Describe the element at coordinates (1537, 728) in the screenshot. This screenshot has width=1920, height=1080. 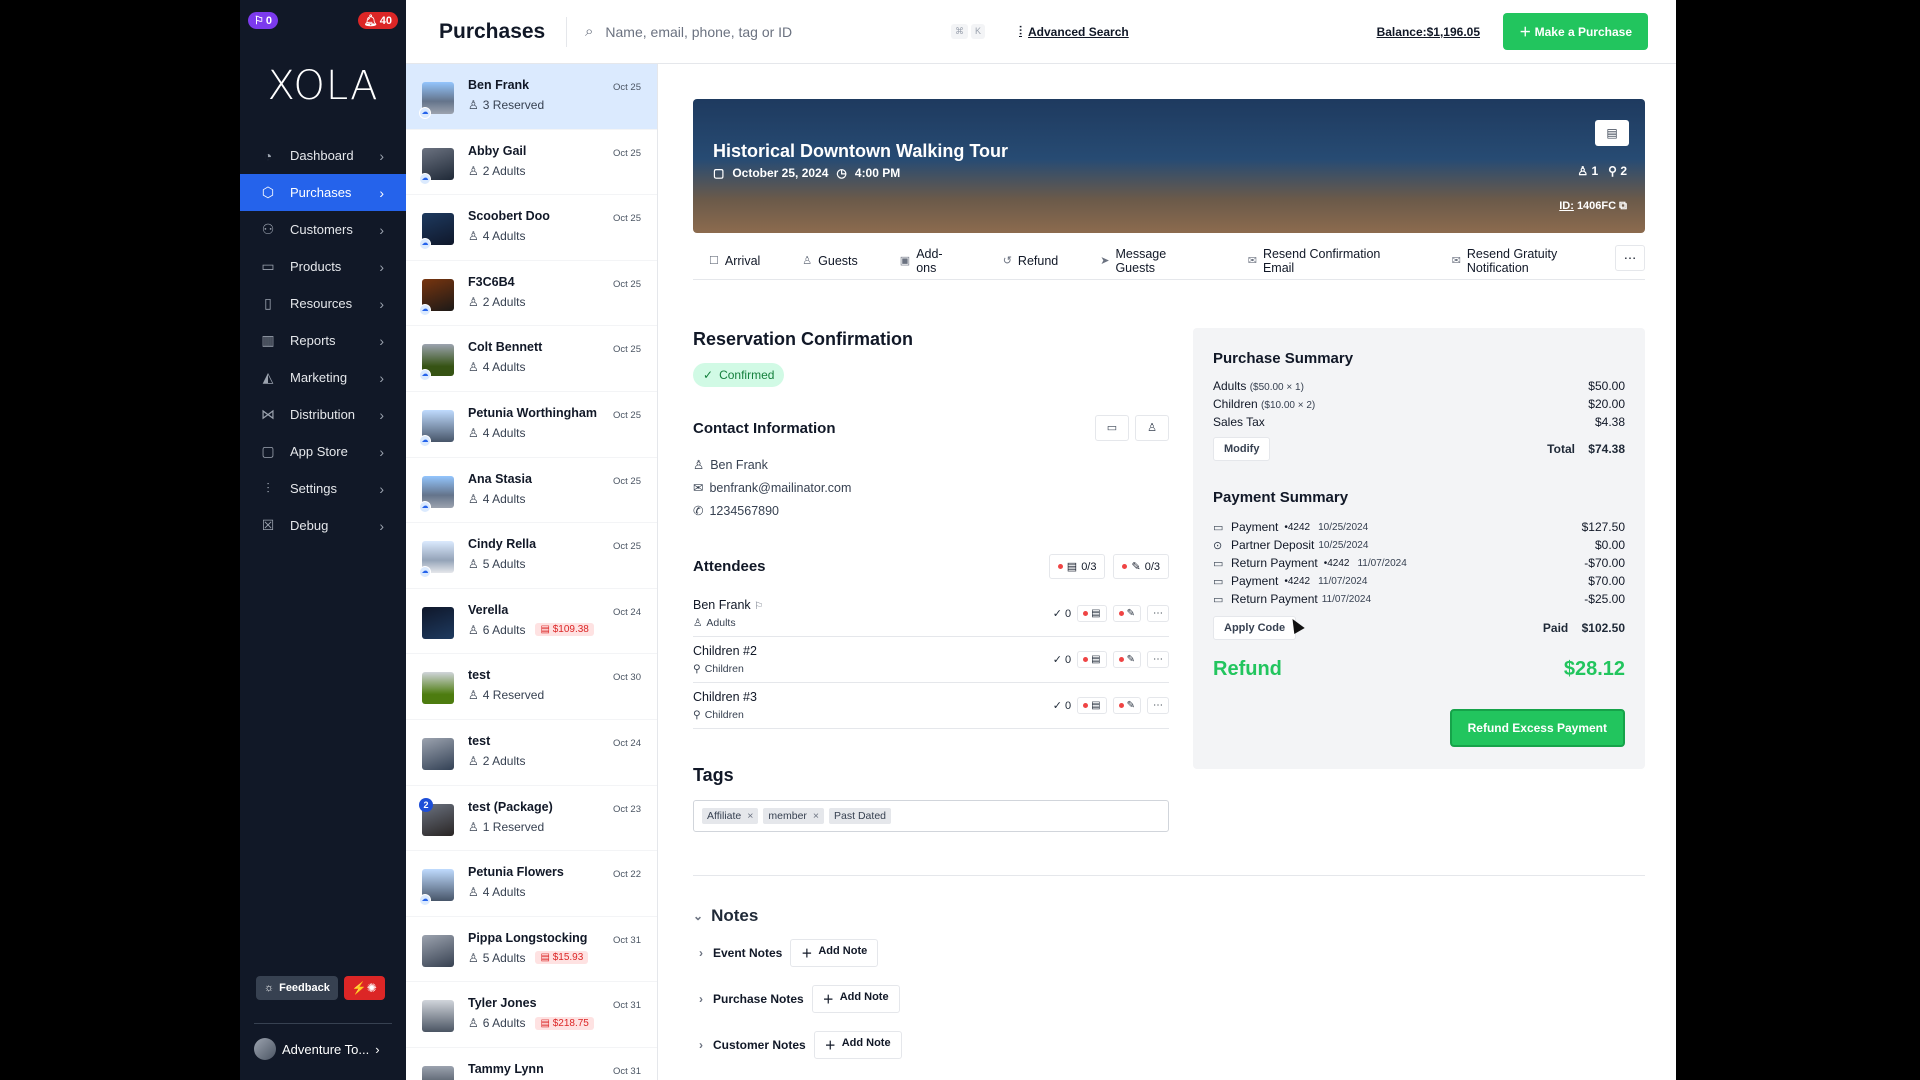
I see `refund-excess-payment-button: Refund Excess Payment` at that location.